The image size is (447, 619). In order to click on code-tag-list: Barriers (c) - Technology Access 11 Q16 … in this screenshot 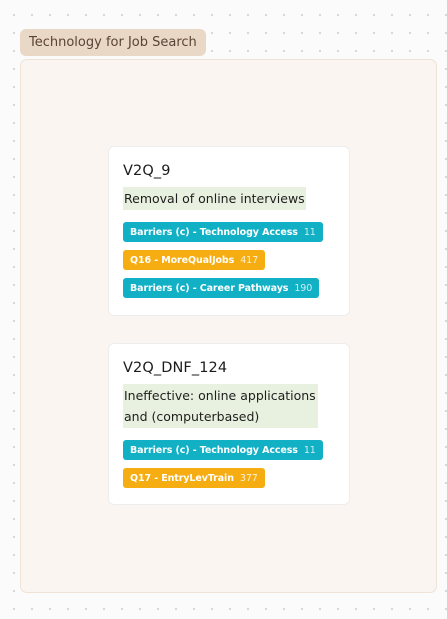, I will do `click(229, 260)`.